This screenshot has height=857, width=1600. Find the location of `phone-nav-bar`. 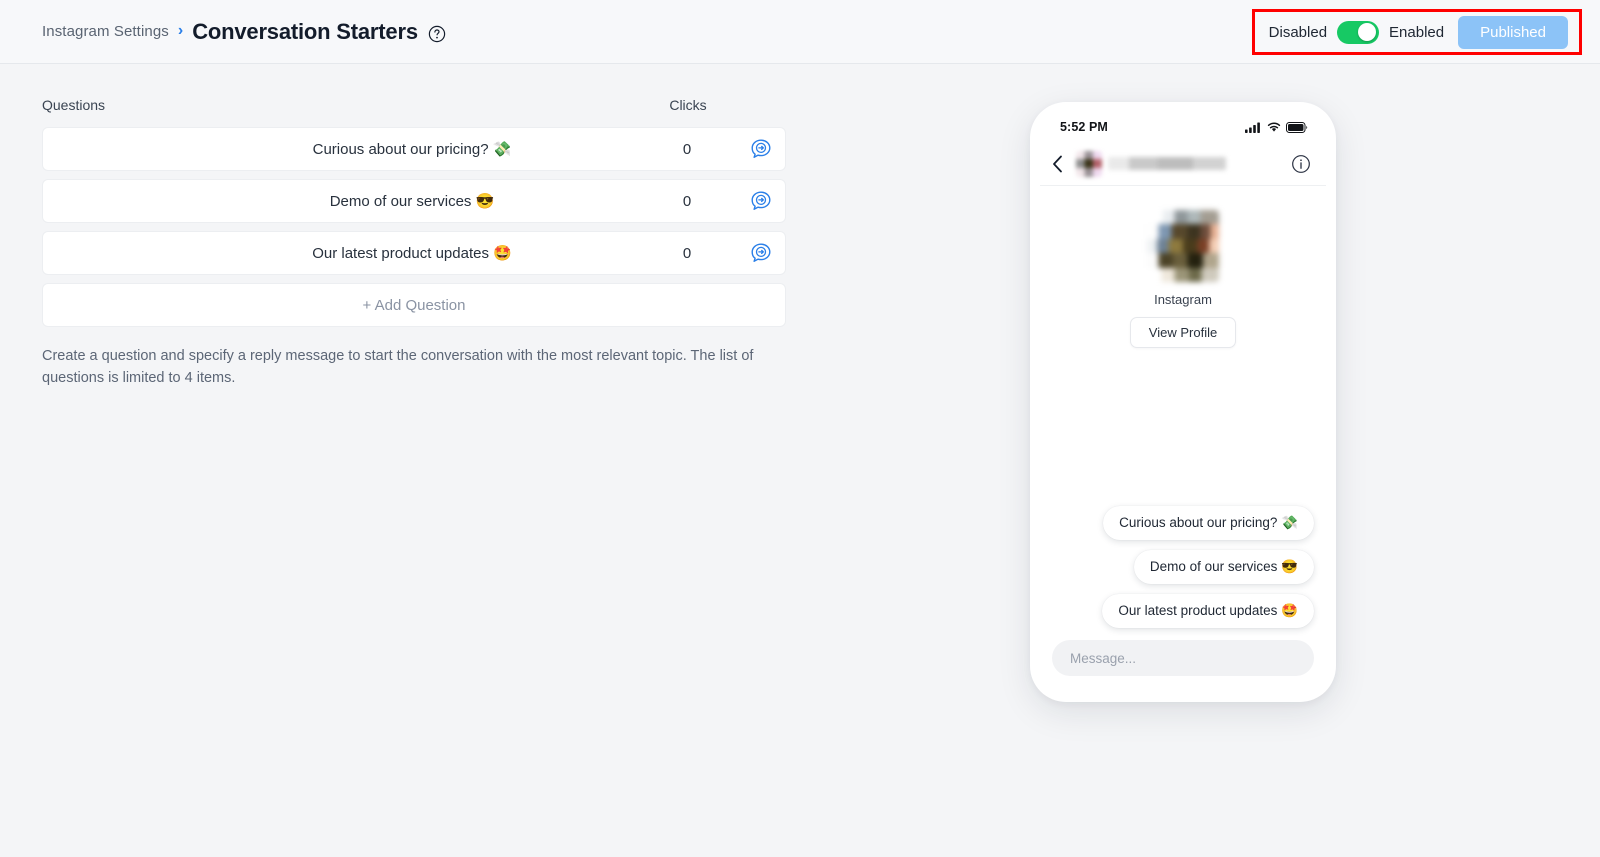

phone-nav-bar is located at coordinates (1183, 164).